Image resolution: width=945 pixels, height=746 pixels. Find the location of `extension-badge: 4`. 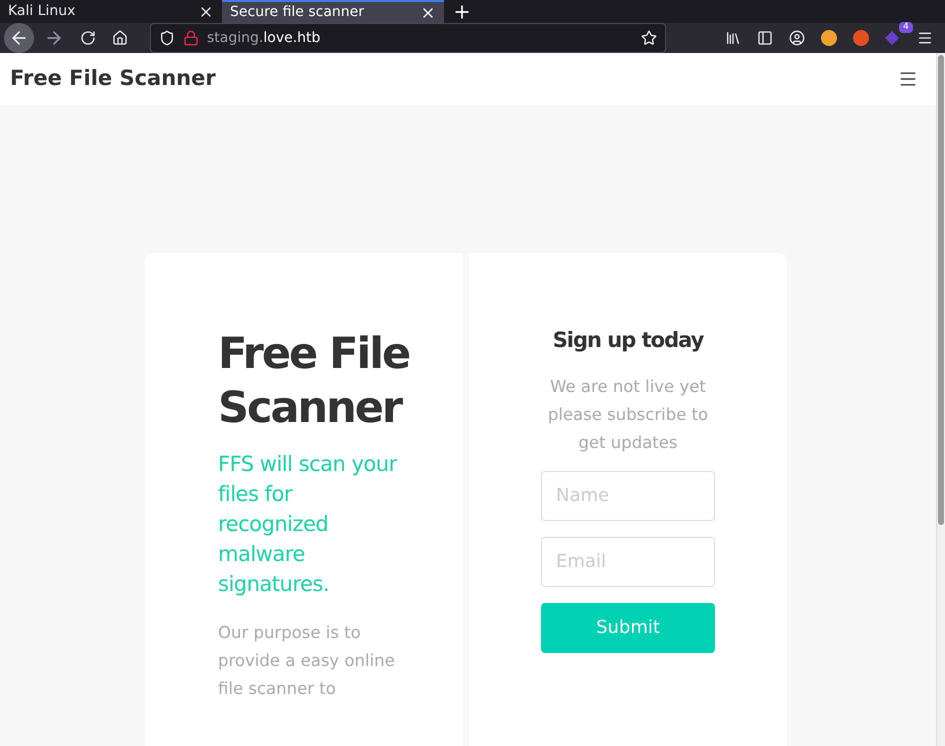

extension-badge: 4 is located at coordinates (906, 27).